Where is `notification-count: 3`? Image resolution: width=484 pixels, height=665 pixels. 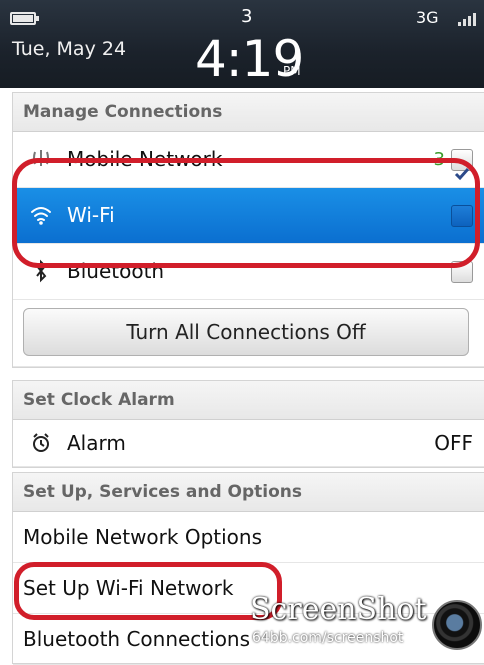
notification-count: 3 is located at coordinates (246, 16).